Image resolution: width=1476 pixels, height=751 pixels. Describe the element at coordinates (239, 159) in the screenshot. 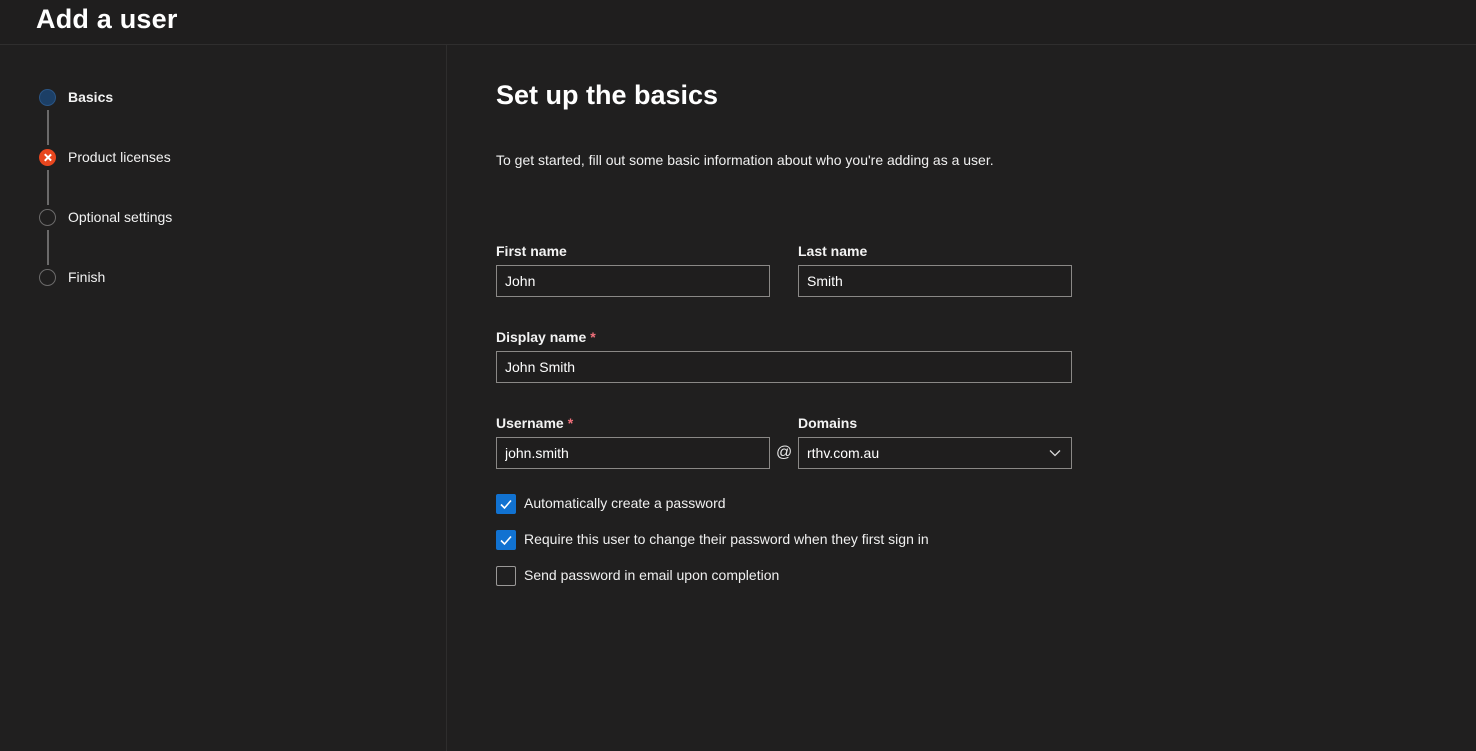

I see `step-product-licenses: Product licenses` at that location.